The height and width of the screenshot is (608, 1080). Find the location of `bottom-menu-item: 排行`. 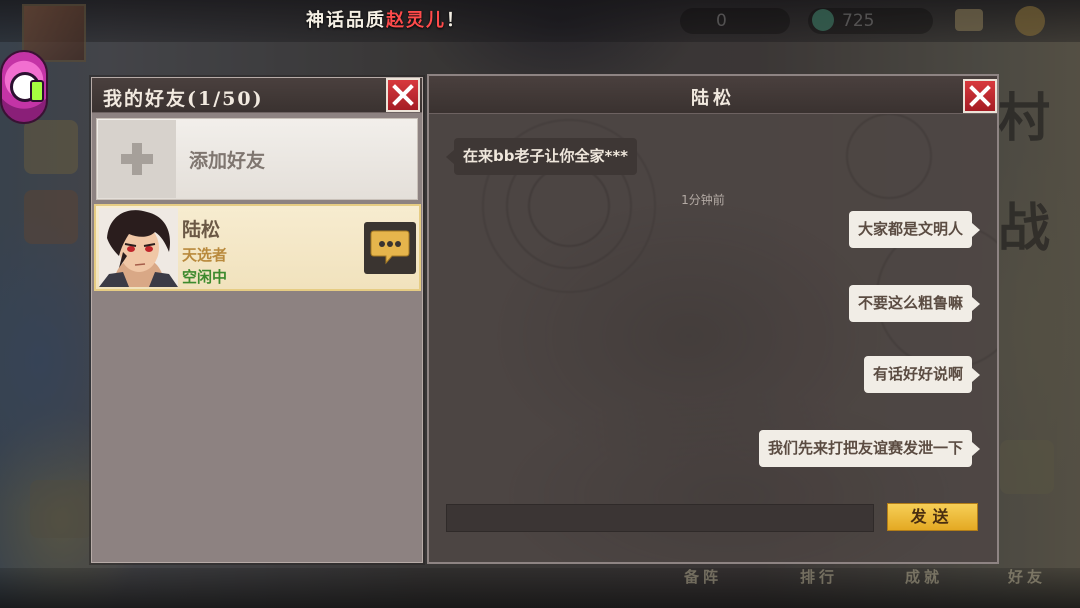

bottom-menu-item: 排行 is located at coordinates (819, 577).